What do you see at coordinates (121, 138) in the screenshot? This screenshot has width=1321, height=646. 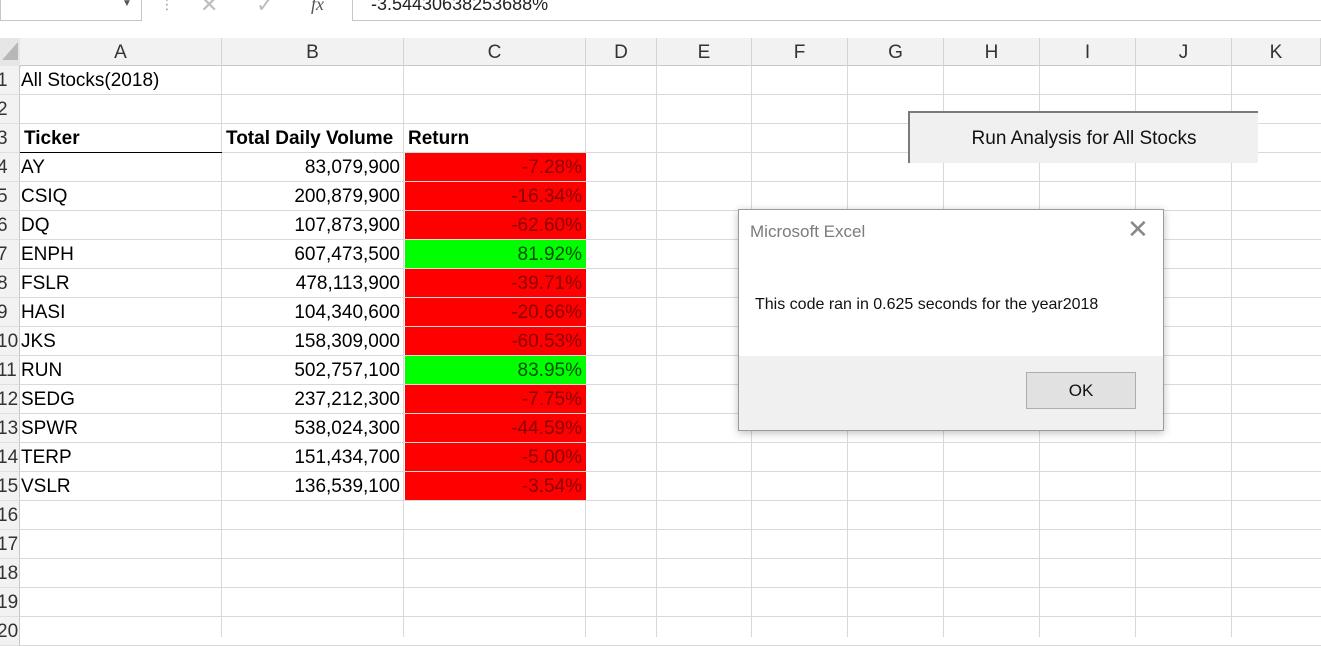 I see `header-ticker-cell: Ticker` at bounding box center [121, 138].